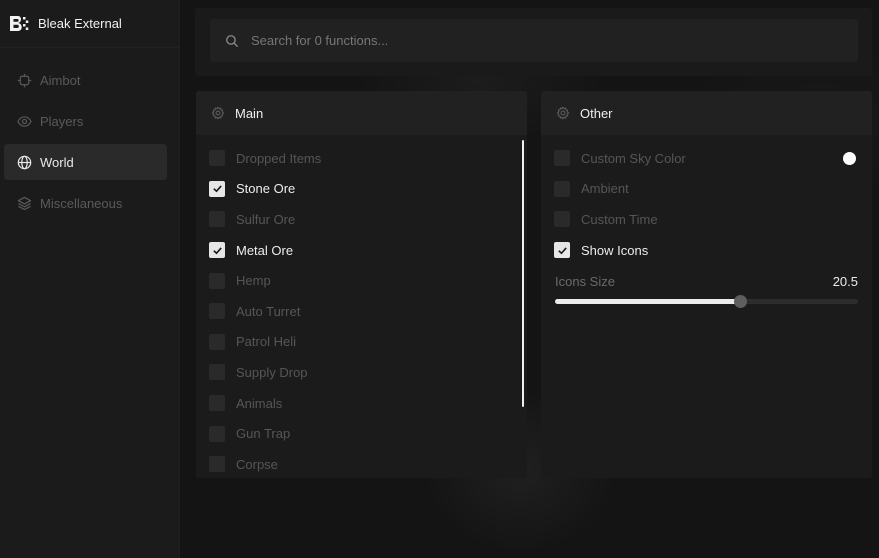 The height and width of the screenshot is (558, 879). Describe the element at coordinates (266, 342) in the screenshot. I see `option-label: Patrol Heli` at that location.